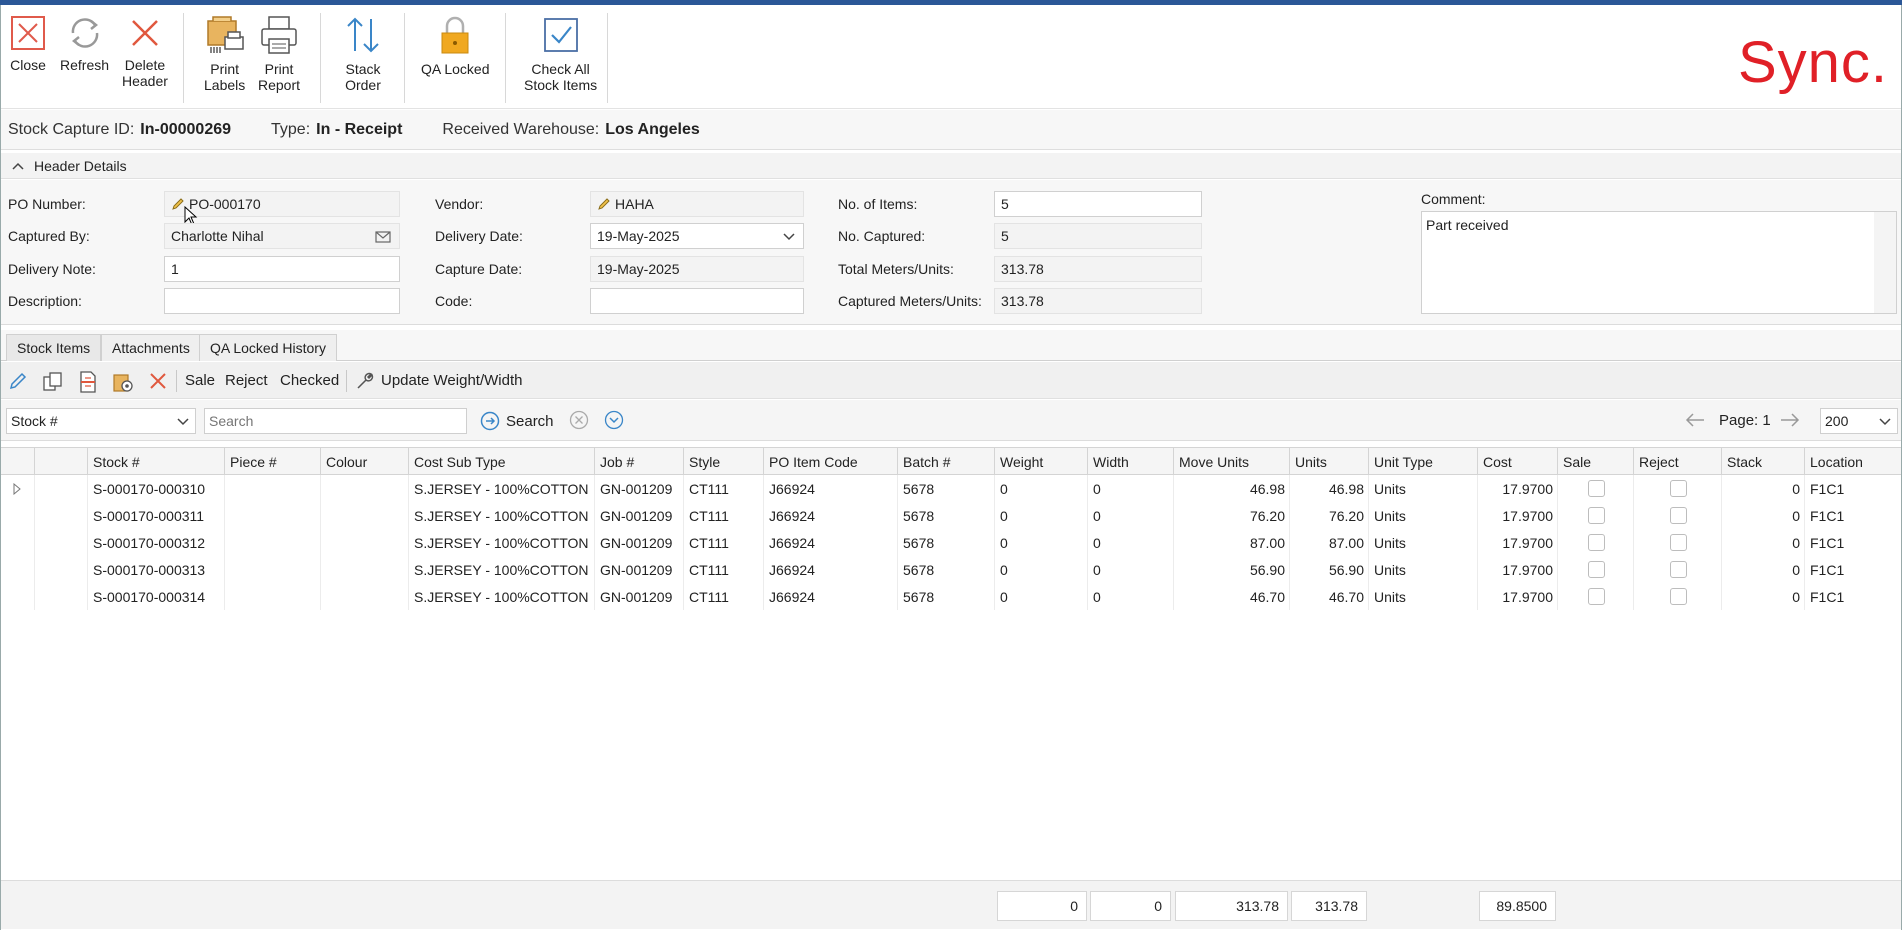  Describe the element at coordinates (1595, 461) in the screenshot. I see `column-header-sale: Sale` at that location.